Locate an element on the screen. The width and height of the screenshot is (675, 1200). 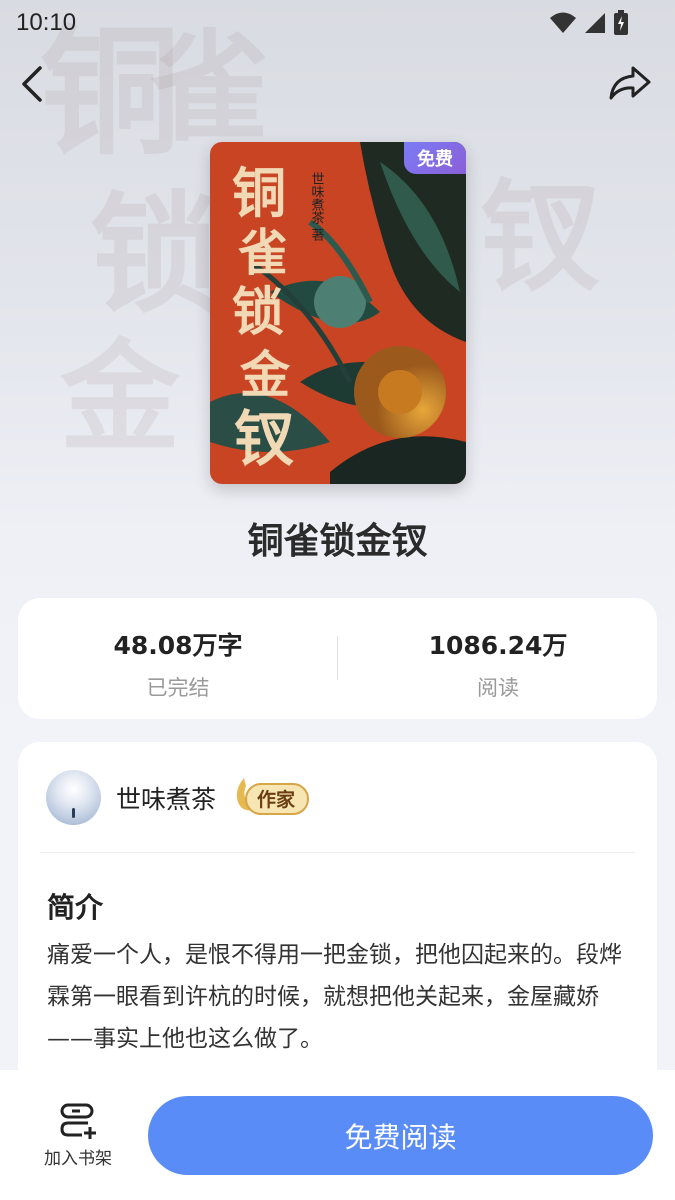
back-button is located at coordinates (34, 84).